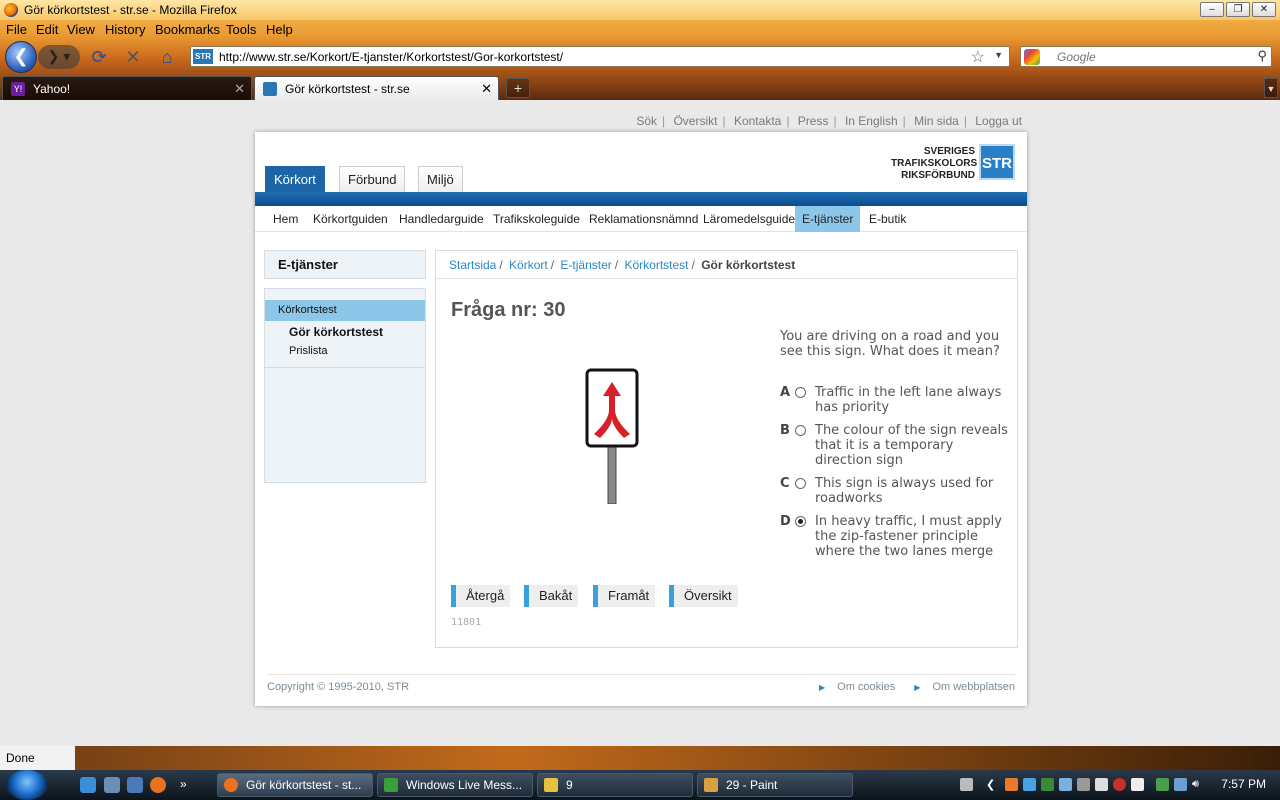 The height and width of the screenshot is (800, 1280). Describe the element at coordinates (1271, 88) in the screenshot. I see `tab-list-icon: ▼` at that location.